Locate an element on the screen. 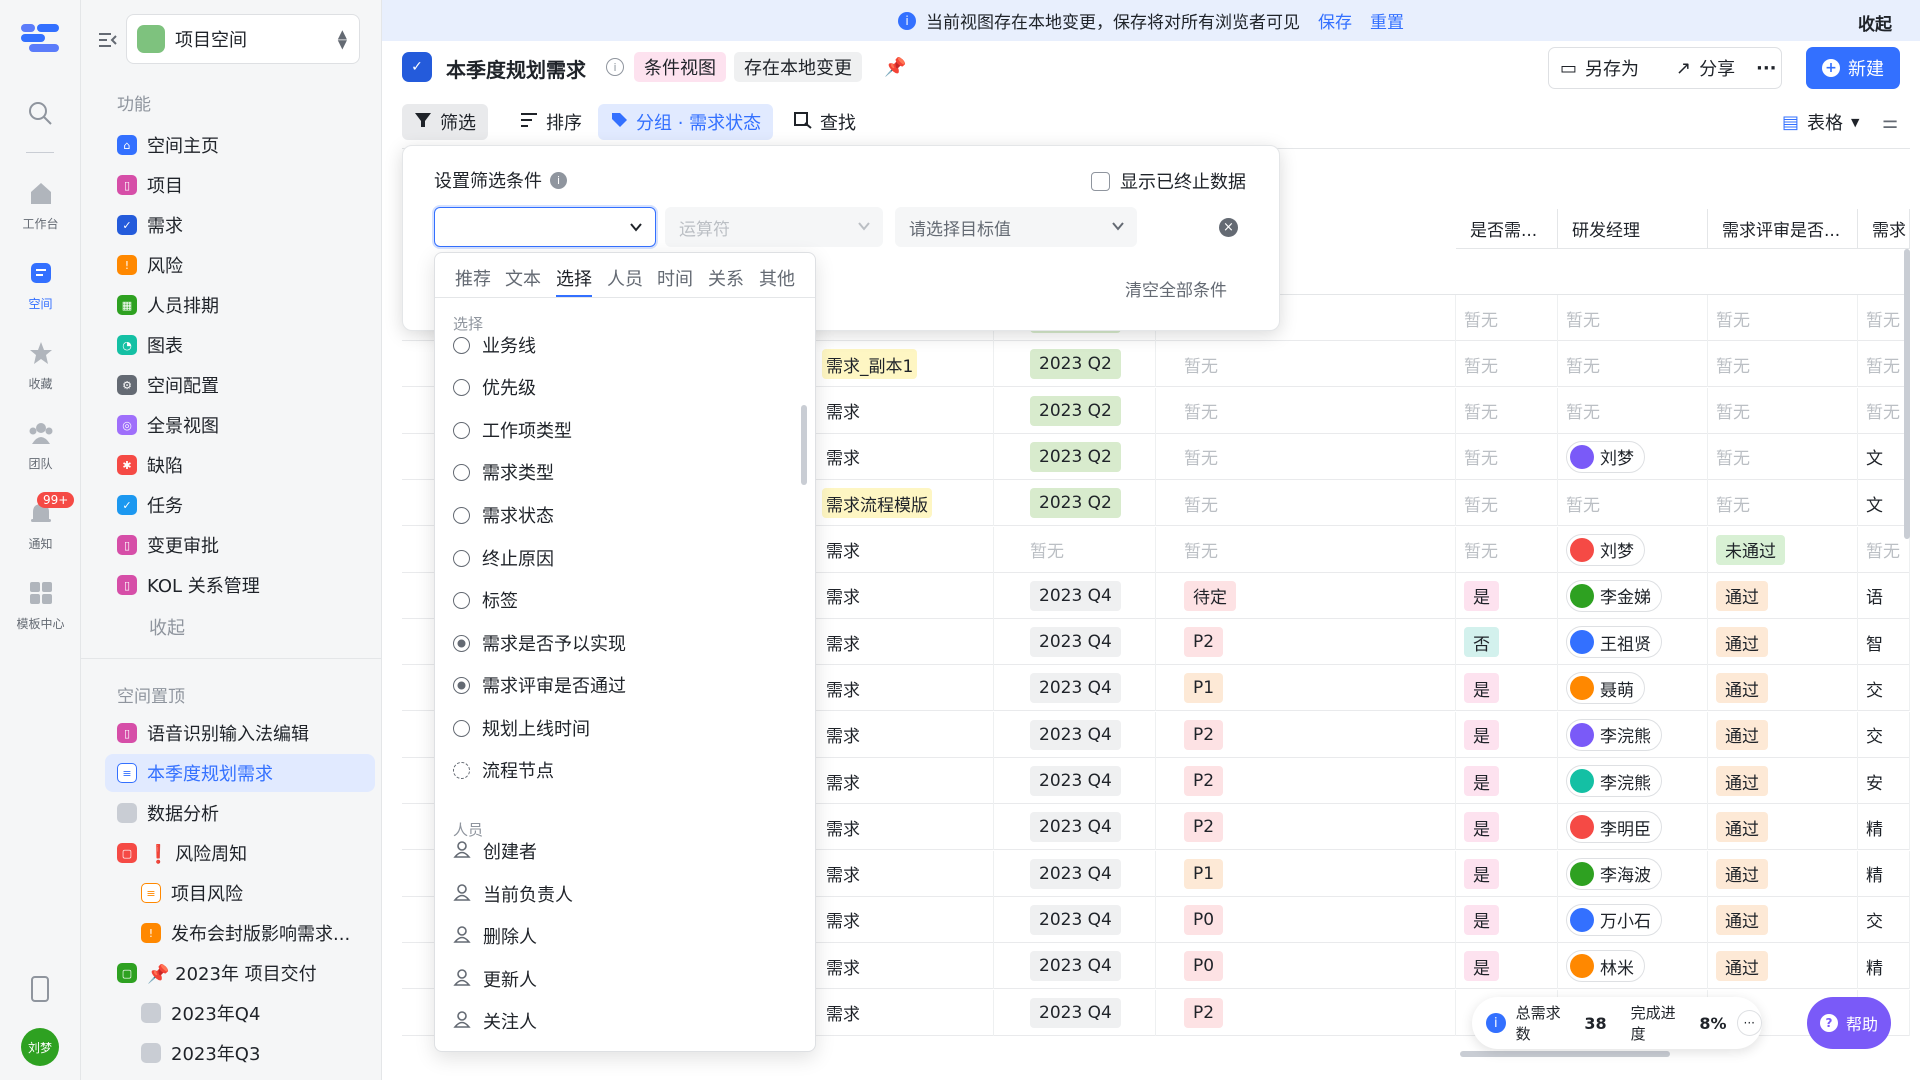 Image resolution: width=1920 pixels, height=1080 pixels. table-cell-extra: 语 is located at coordinates (1884, 595).